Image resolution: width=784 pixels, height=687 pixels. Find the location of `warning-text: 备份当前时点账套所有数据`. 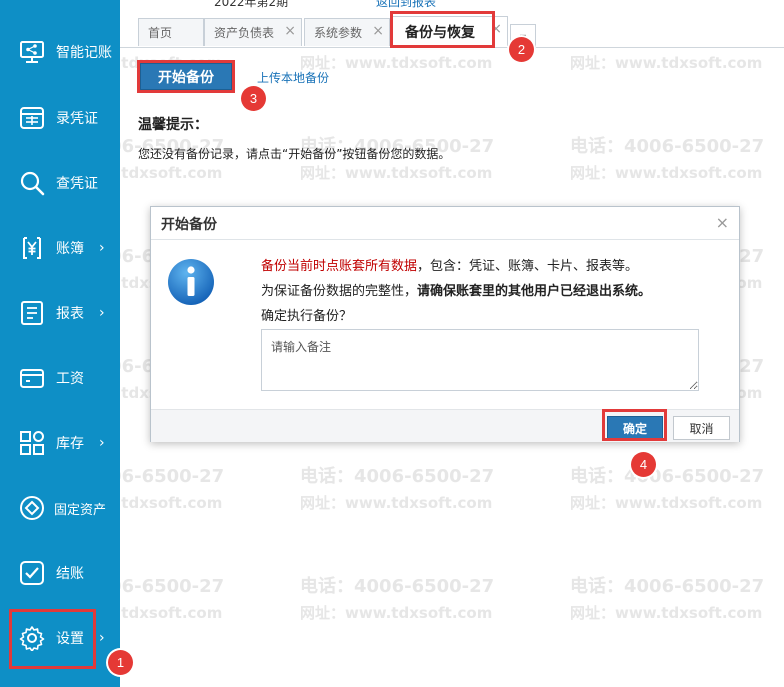

warning-text: 备份当前时点账套所有数据 is located at coordinates (339, 266).